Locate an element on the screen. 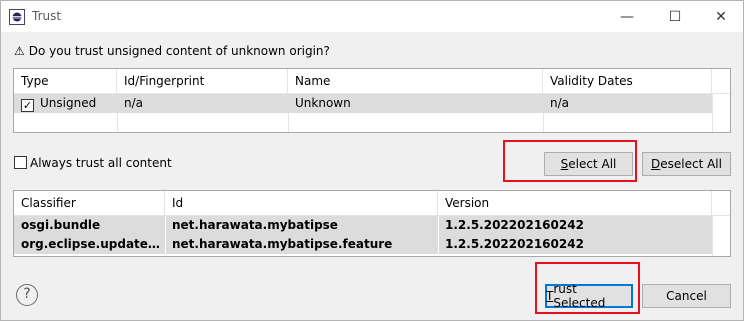 This screenshot has width=744, height=321. title-bar: Trust — ☐ ✕ is located at coordinates (372, 16).